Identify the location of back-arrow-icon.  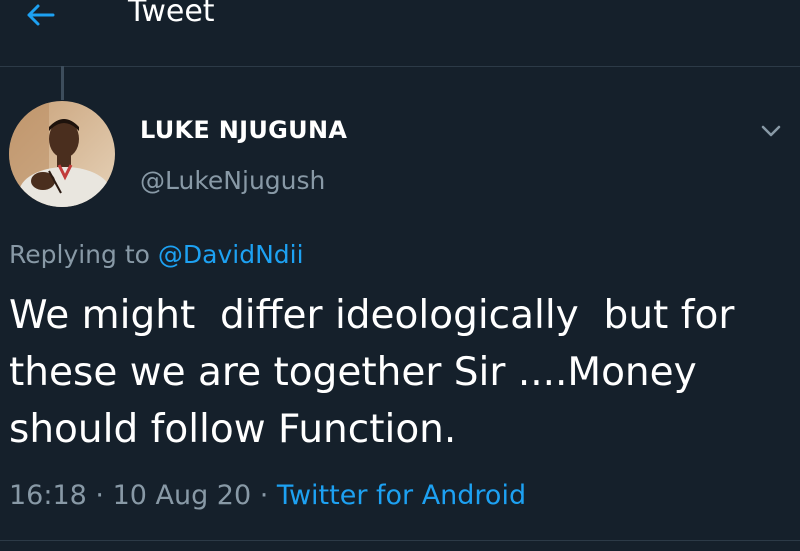
(41, 15).